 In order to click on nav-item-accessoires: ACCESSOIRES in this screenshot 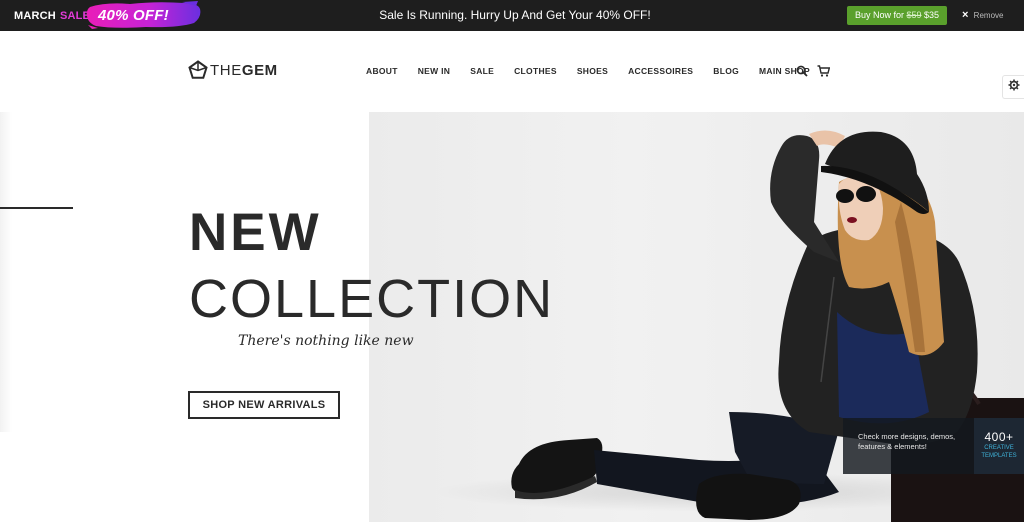, I will do `click(660, 71)`.